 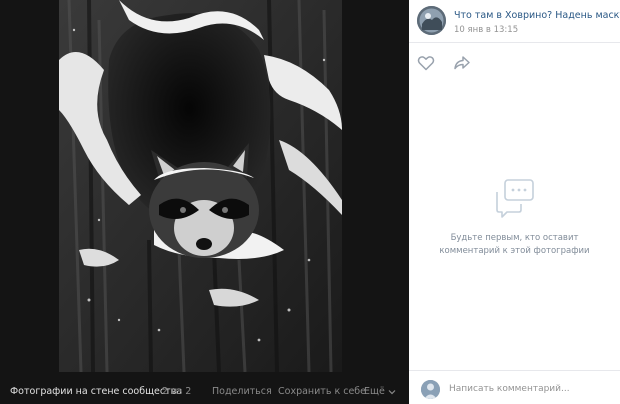 I want to click on comment-composer, so click(x=514, y=387).